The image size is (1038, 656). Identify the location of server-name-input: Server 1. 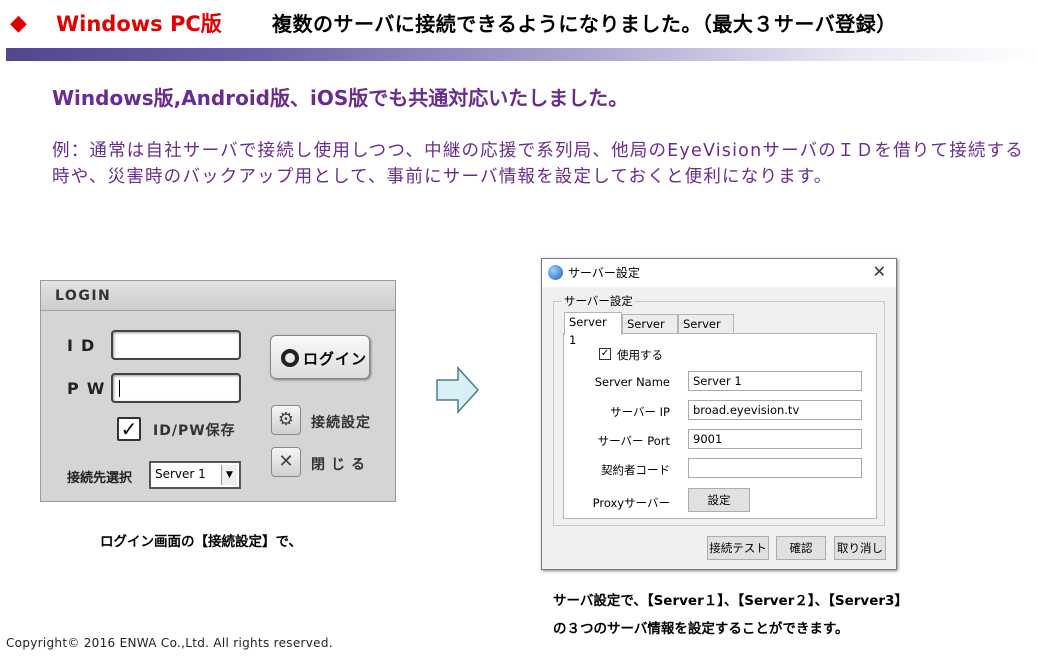
(775, 381).